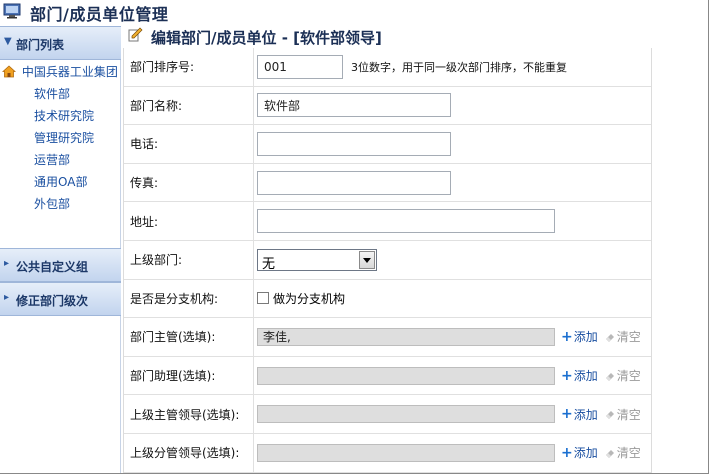 Image resolution: width=709 pixels, height=474 pixels. I want to click on form-row-address: 地址:, so click(387, 221).